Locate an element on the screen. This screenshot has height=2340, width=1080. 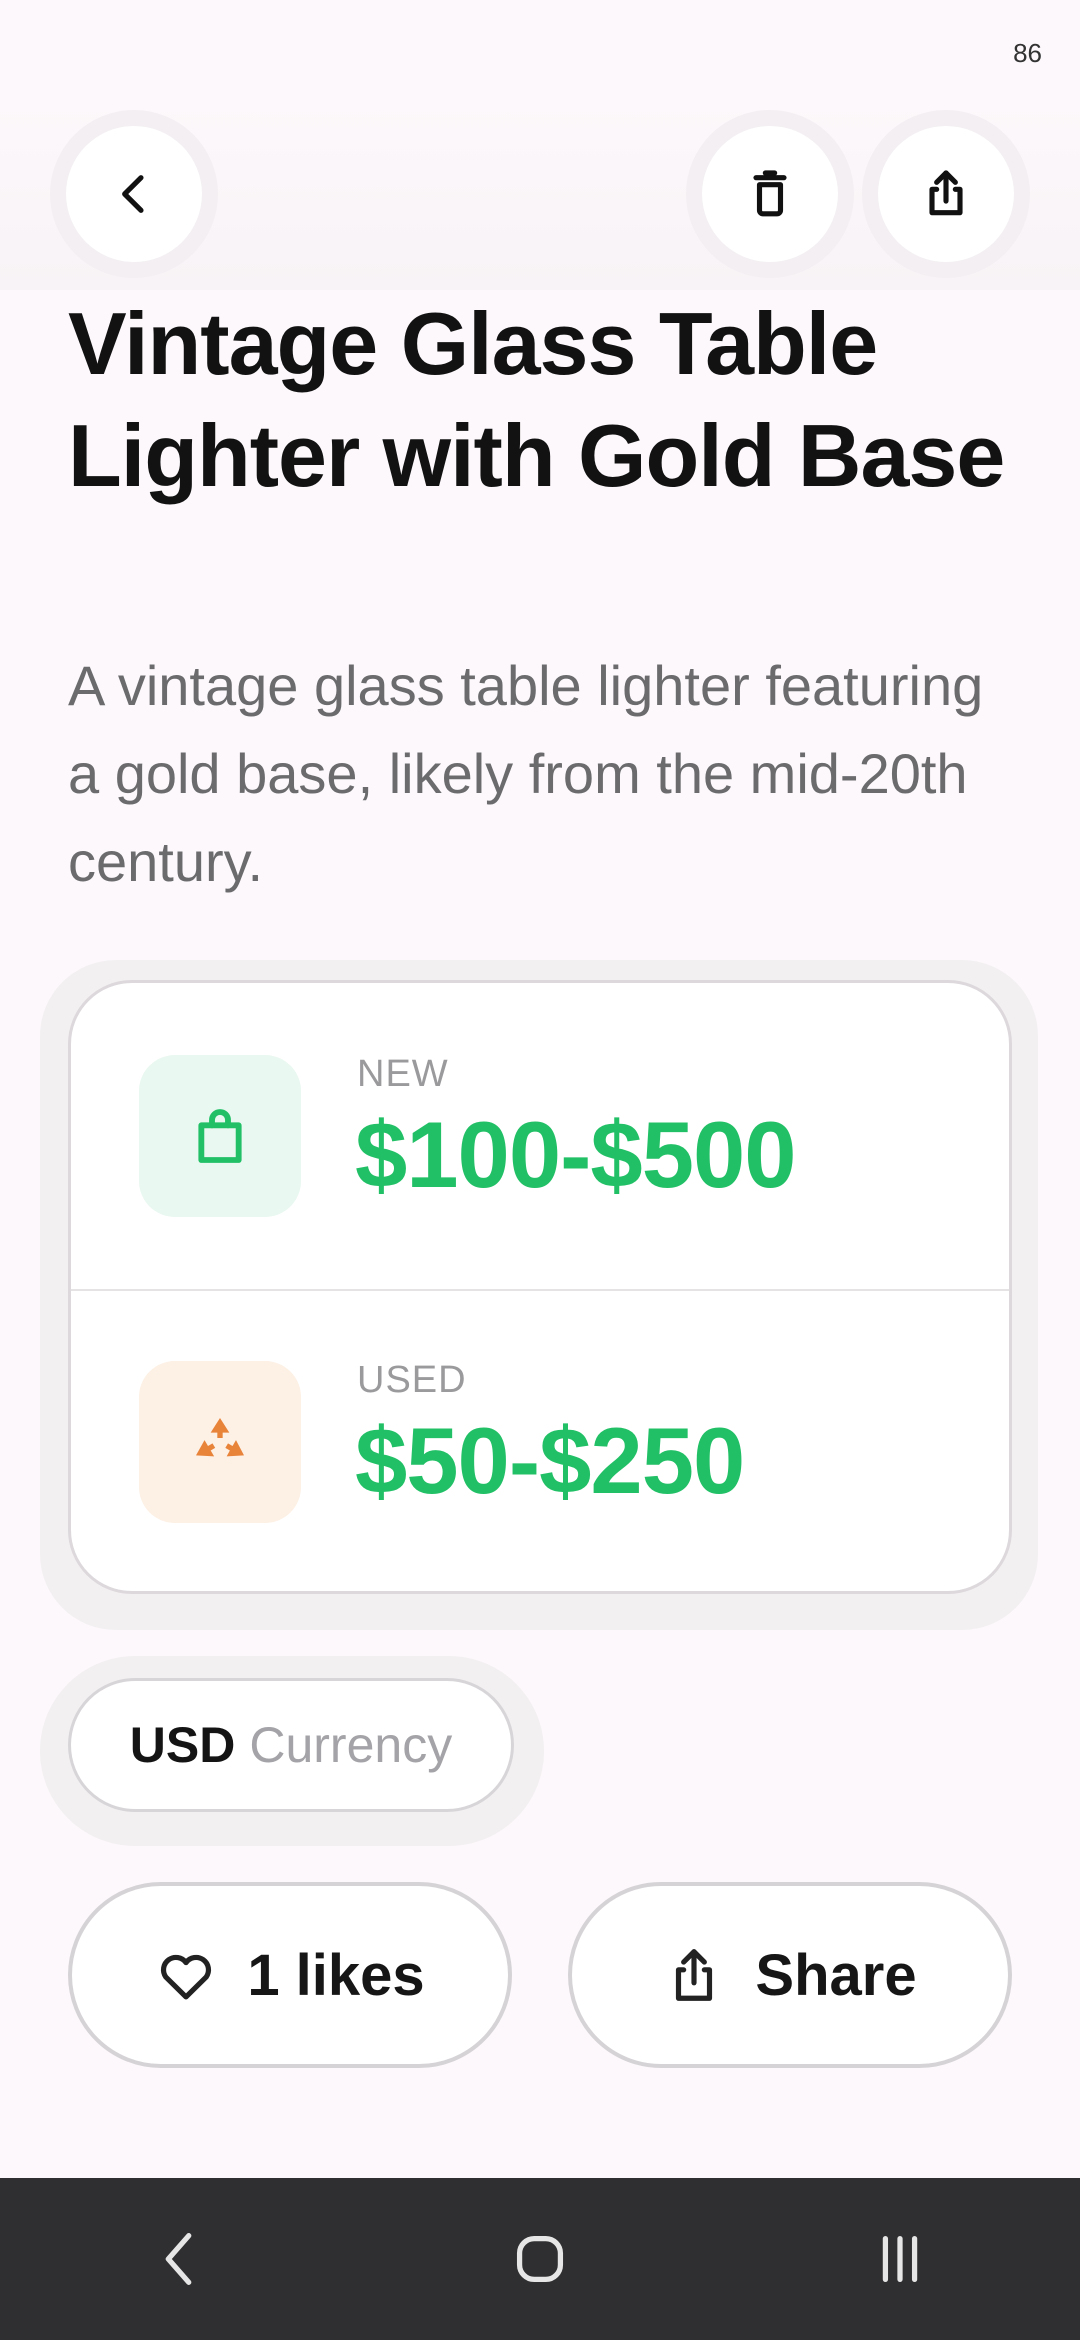
price-row-new: NEW $100-$500 is located at coordinates (540, 1137).